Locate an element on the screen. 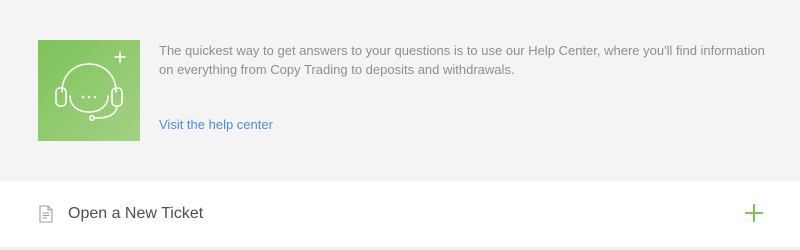 Image resolution: width=800 pixels, height=250 pixels. headset-support-icon is located at coordinates (90, 86).